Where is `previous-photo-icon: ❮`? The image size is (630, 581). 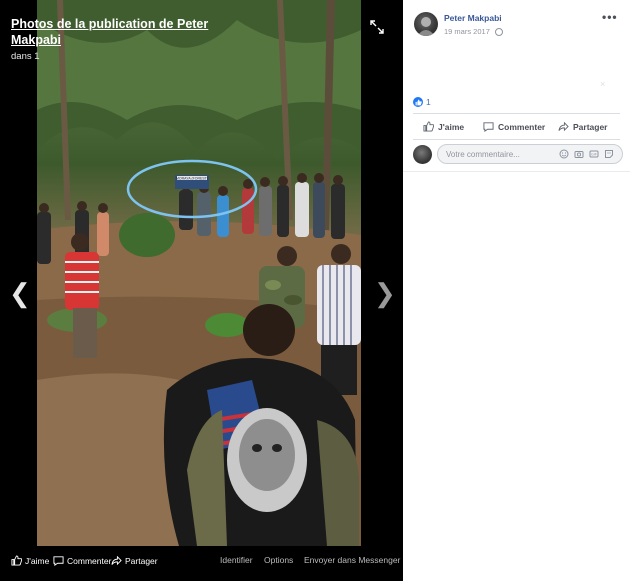
previous-photo-icon: ❮ is located at coordinates (20, 293).